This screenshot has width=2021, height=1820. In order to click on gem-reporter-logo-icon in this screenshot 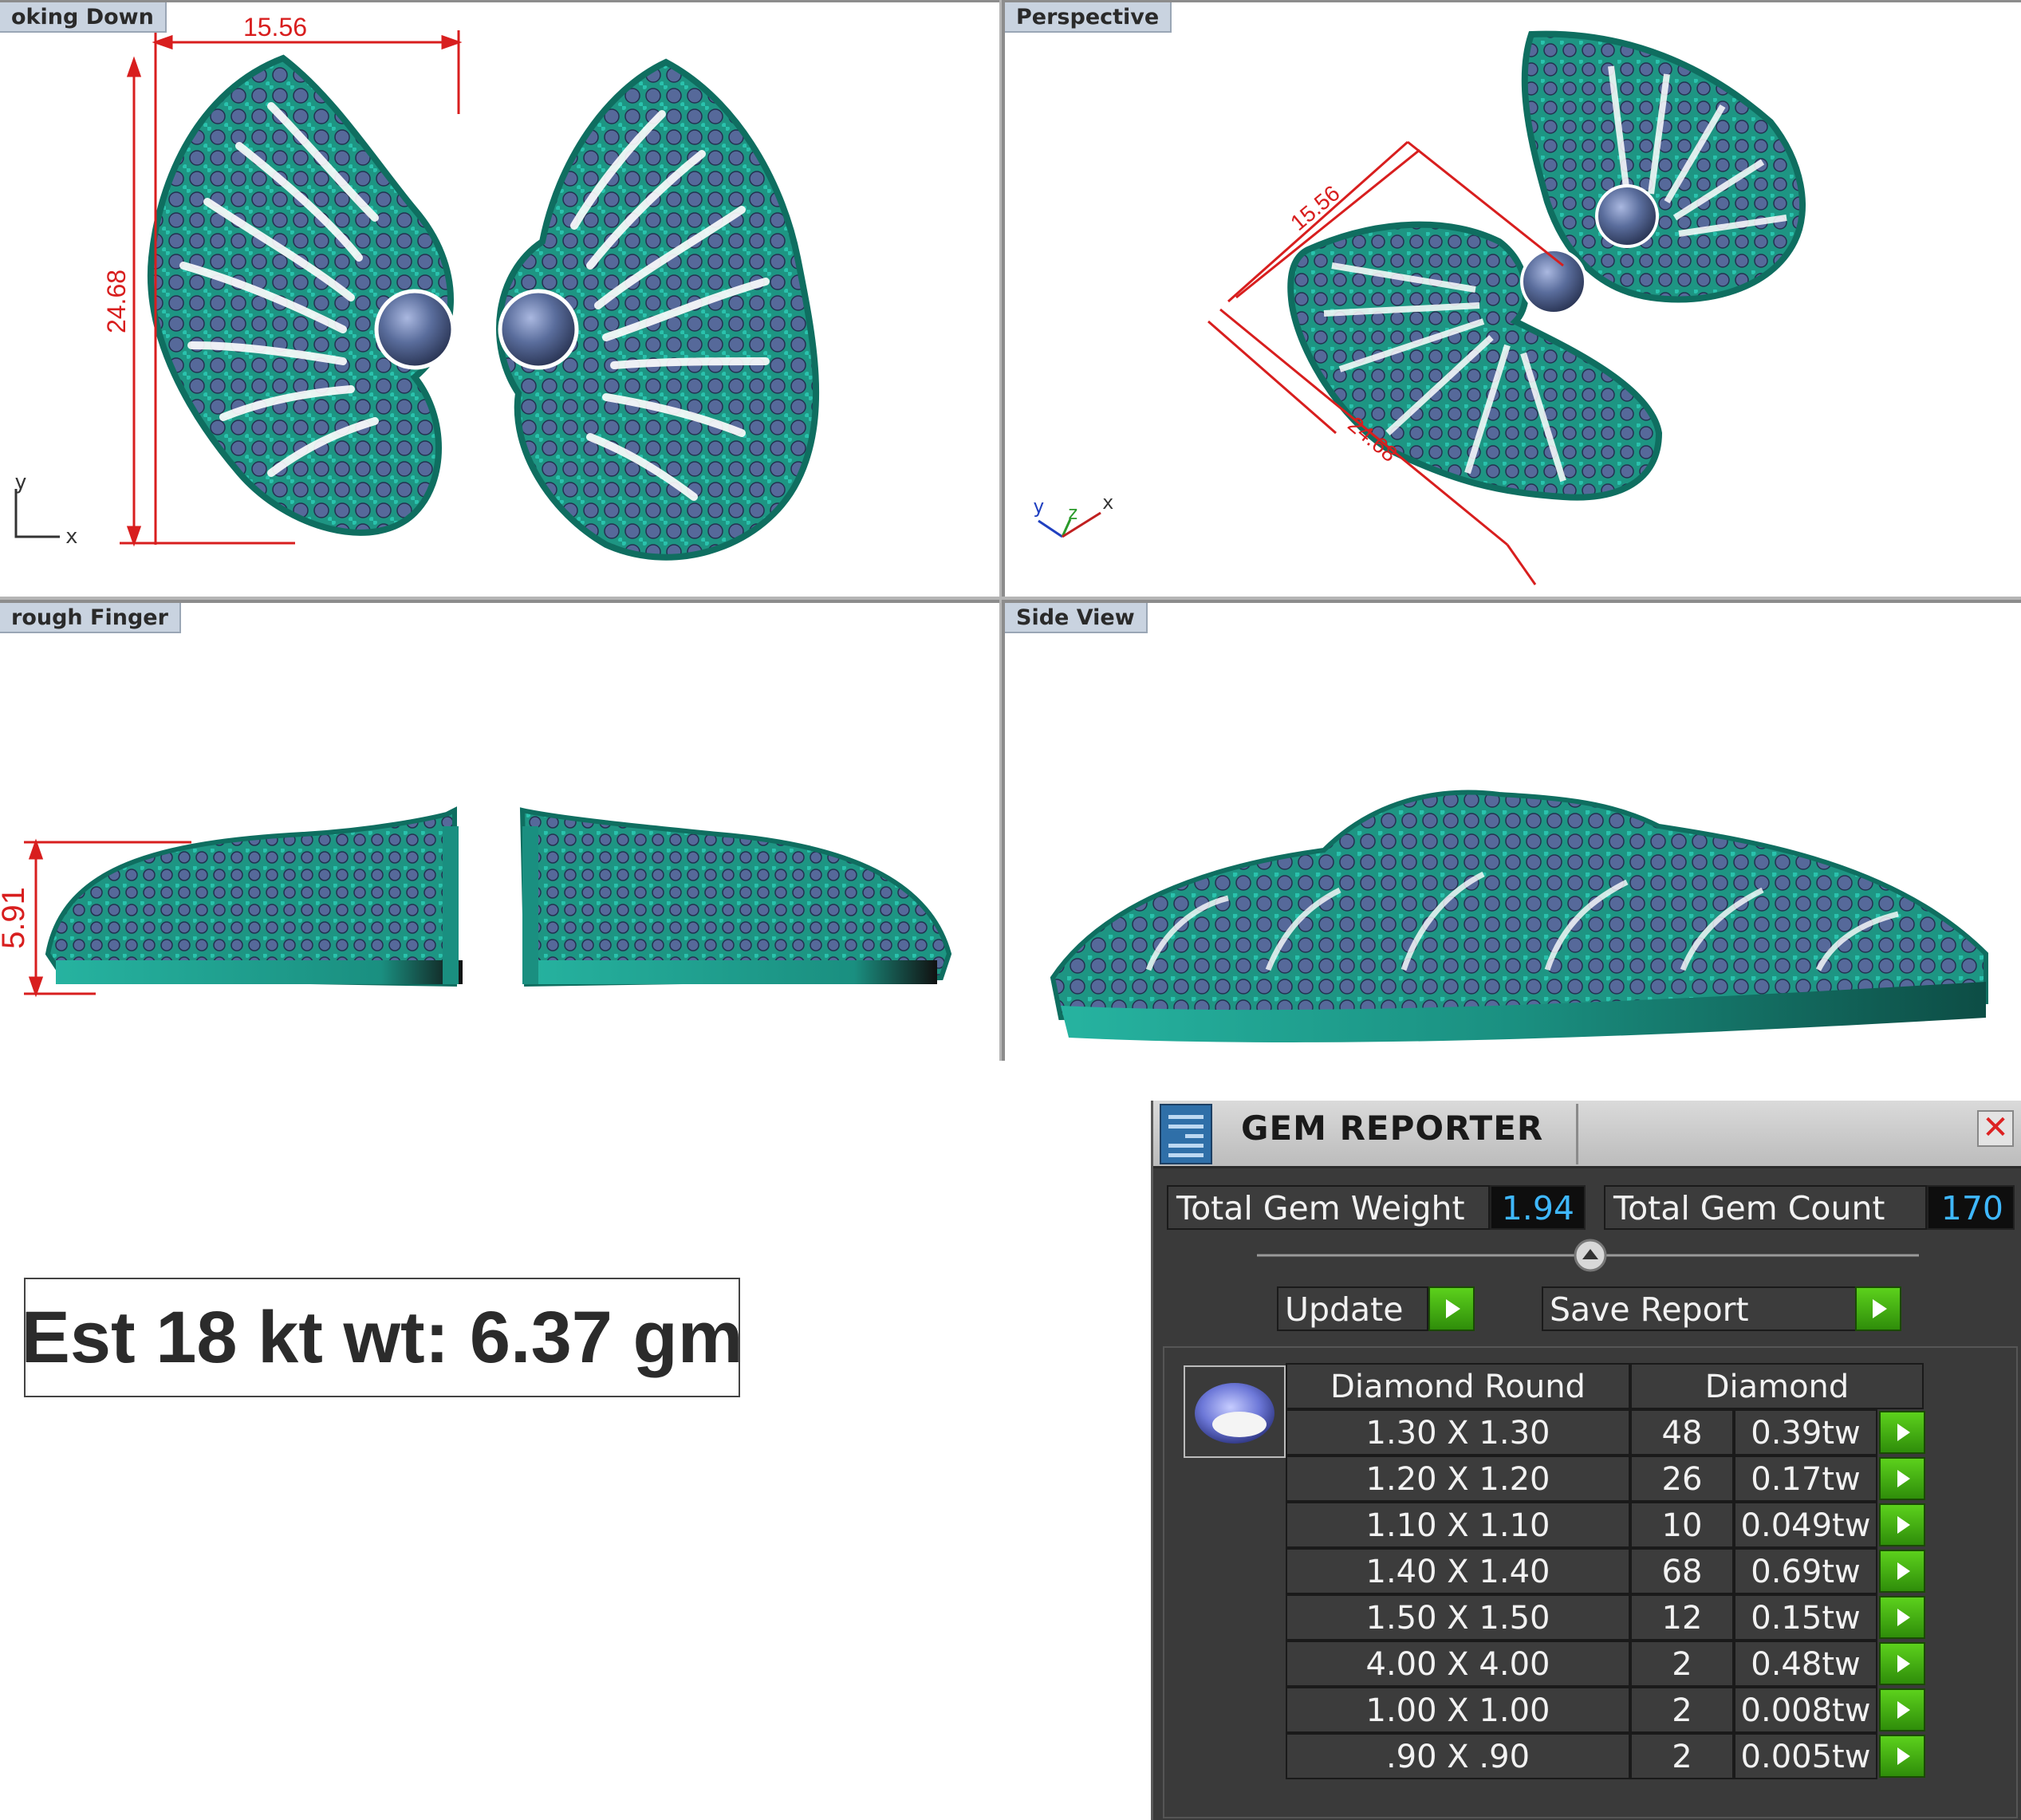, I will do `click(1186, 1134)`.